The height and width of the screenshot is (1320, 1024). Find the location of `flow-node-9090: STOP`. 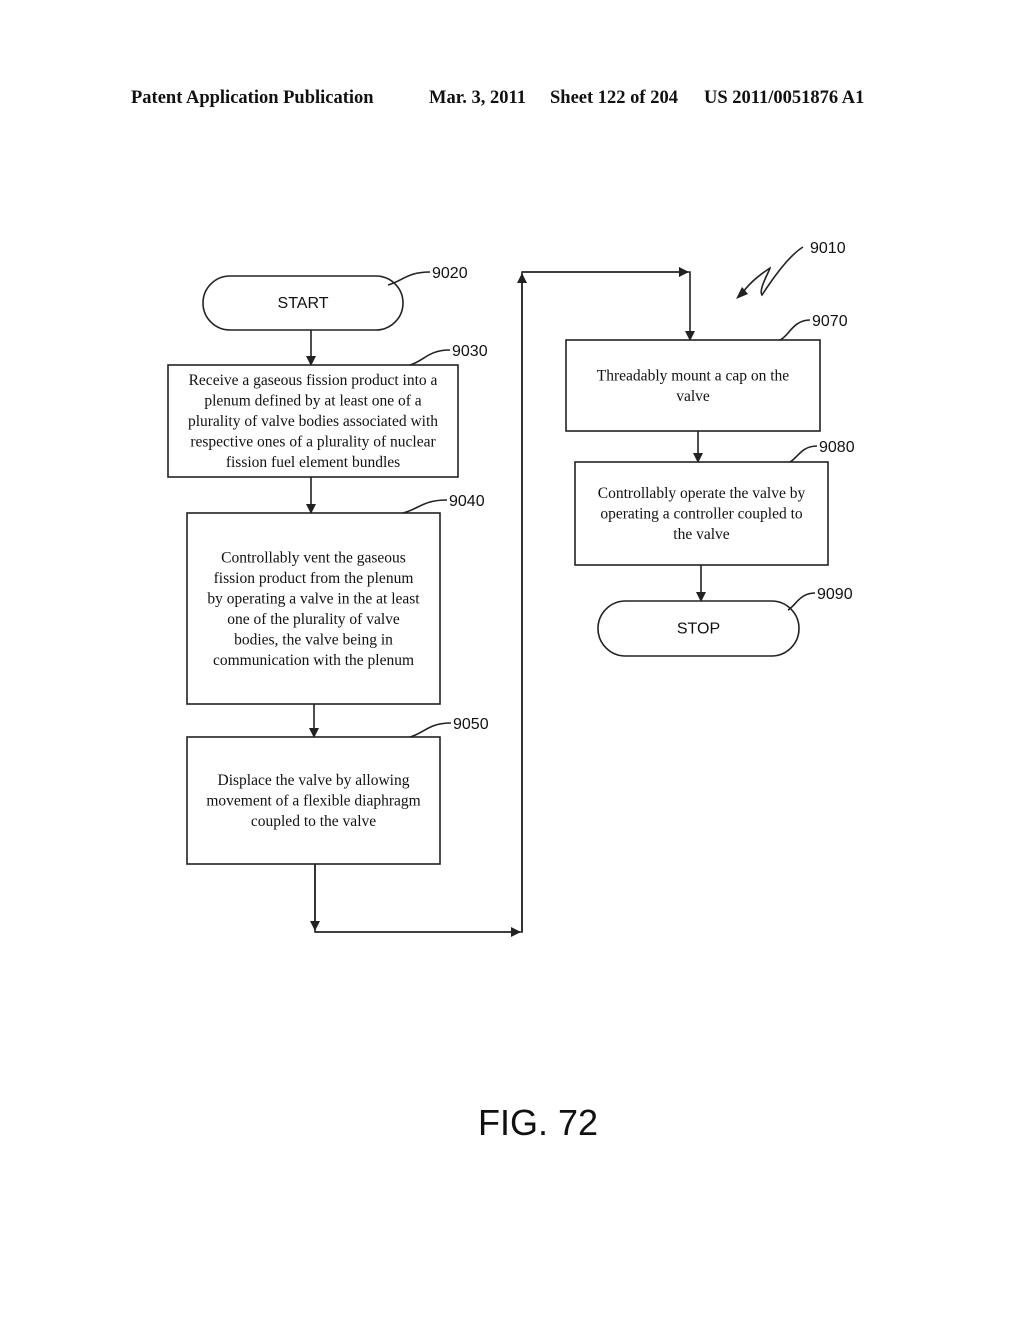

flow-node-9090: STOP is located at coordinates (698, 628).